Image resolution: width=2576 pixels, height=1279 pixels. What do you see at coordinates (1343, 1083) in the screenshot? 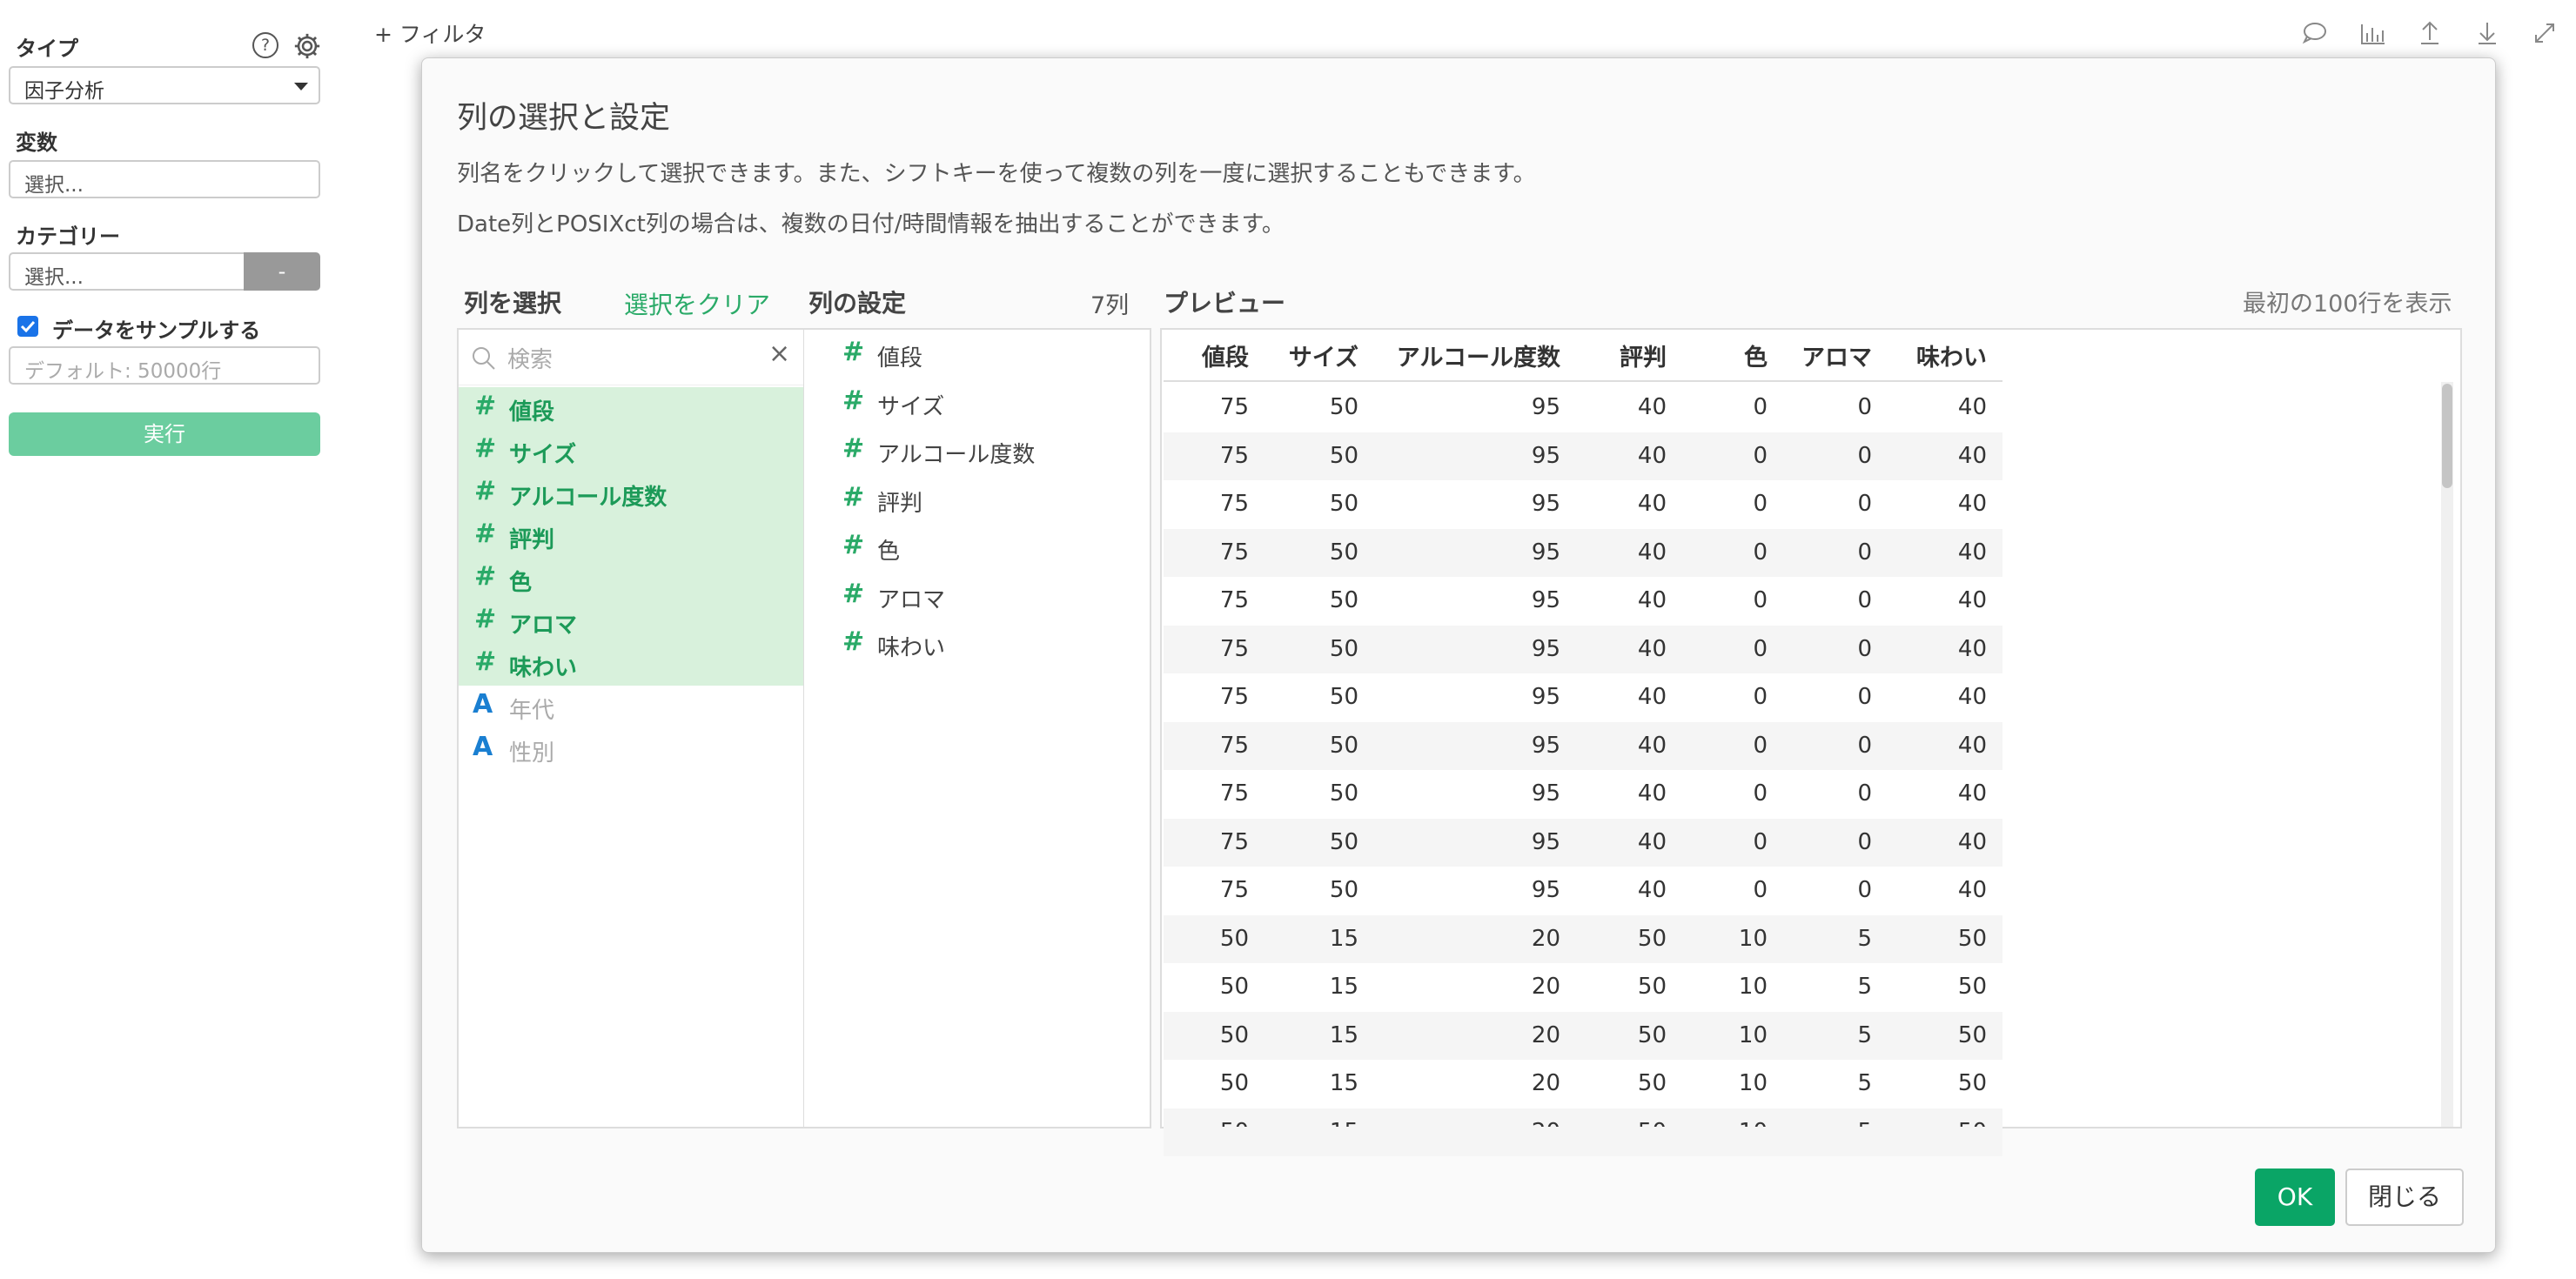
I see `preview-cell: 15` at bounding box center [1343, 1083].